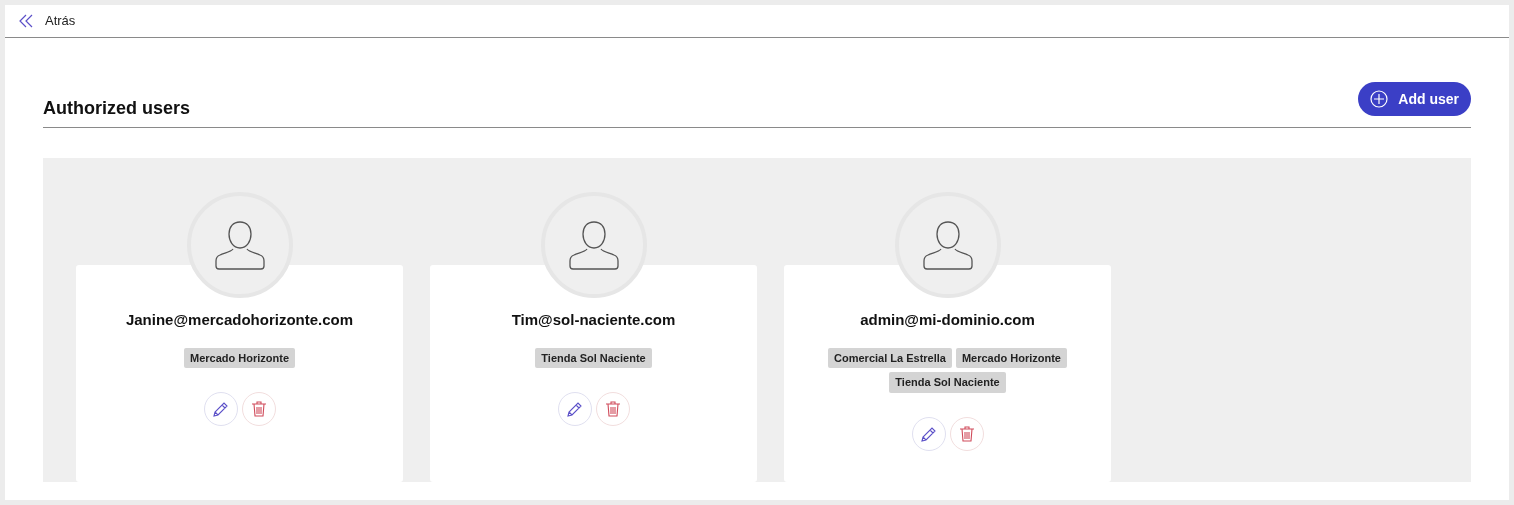 The image size is (1514, 505). I want to click on store-tag: Comercial La Estrella, so click(890, 357).